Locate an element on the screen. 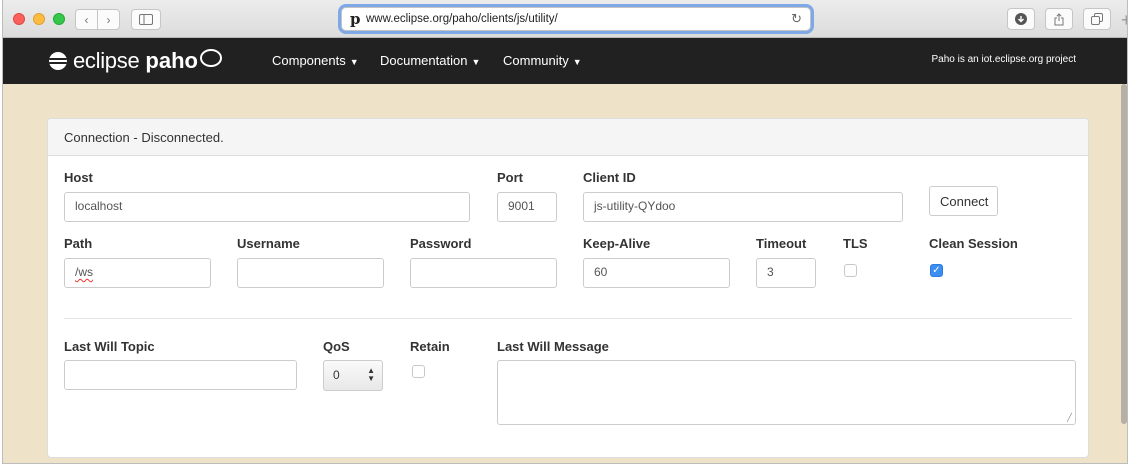 The height and width of the screenshot is (464, 1144). download-icon is located at coordinates (1021, 19).